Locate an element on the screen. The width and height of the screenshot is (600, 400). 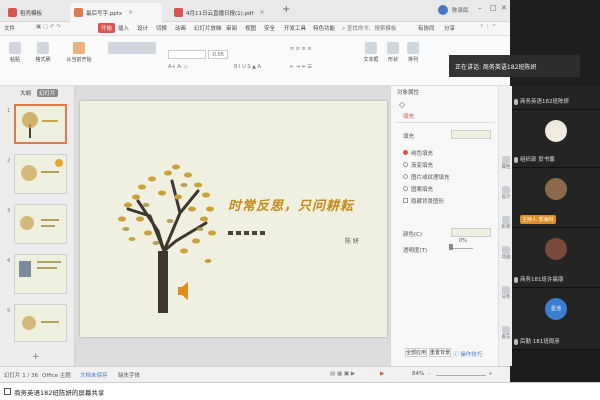
paste-icon is located at coordinates (15, 48).